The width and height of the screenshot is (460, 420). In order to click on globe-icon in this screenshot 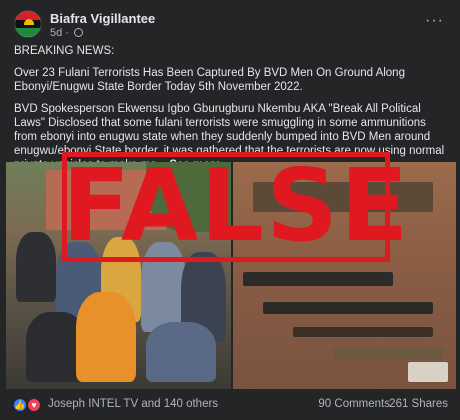, I will do `click(79, 32)`.